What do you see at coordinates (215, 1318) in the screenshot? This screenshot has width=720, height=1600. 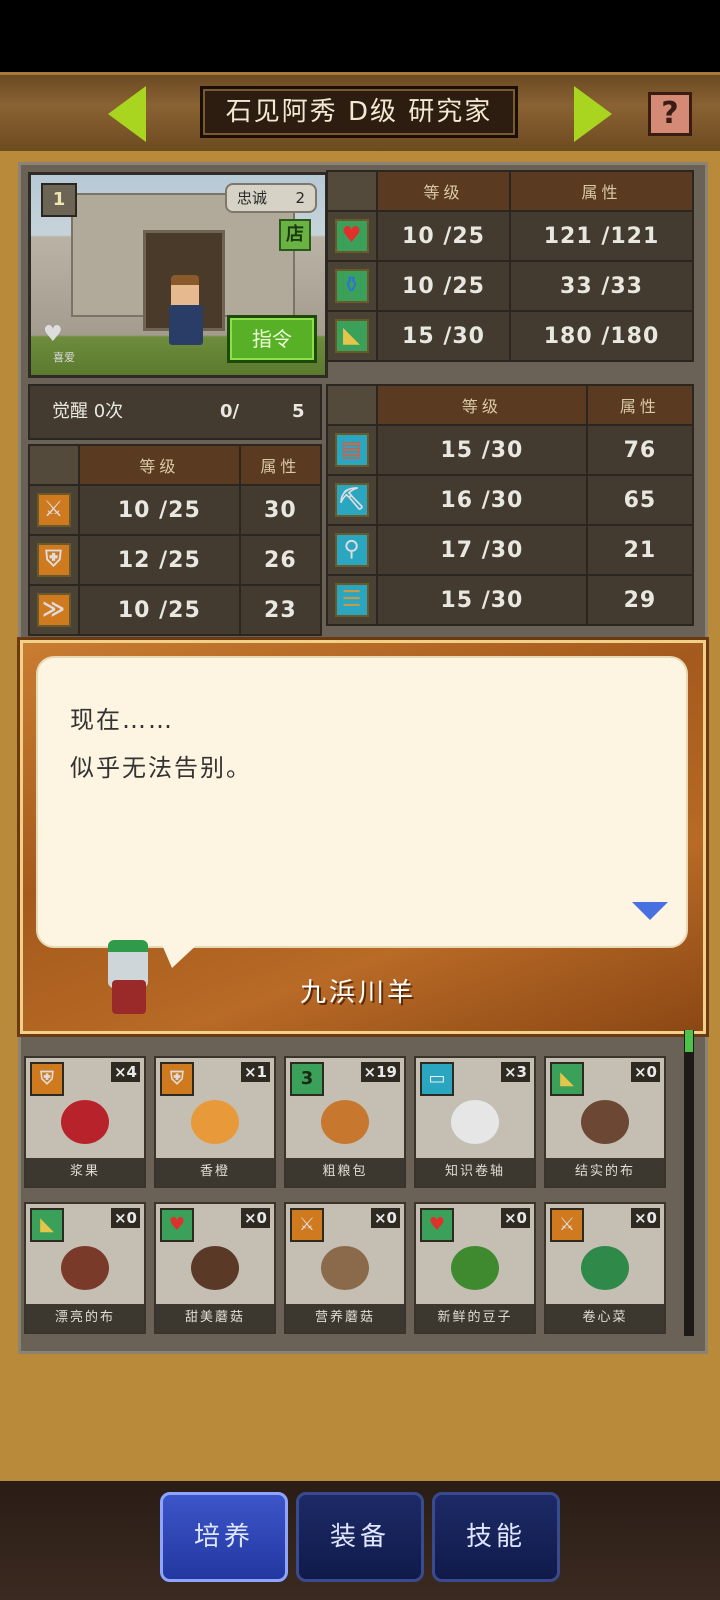 I see `item-name: 甜美蘑菇` at bounding box center [215, 1318].